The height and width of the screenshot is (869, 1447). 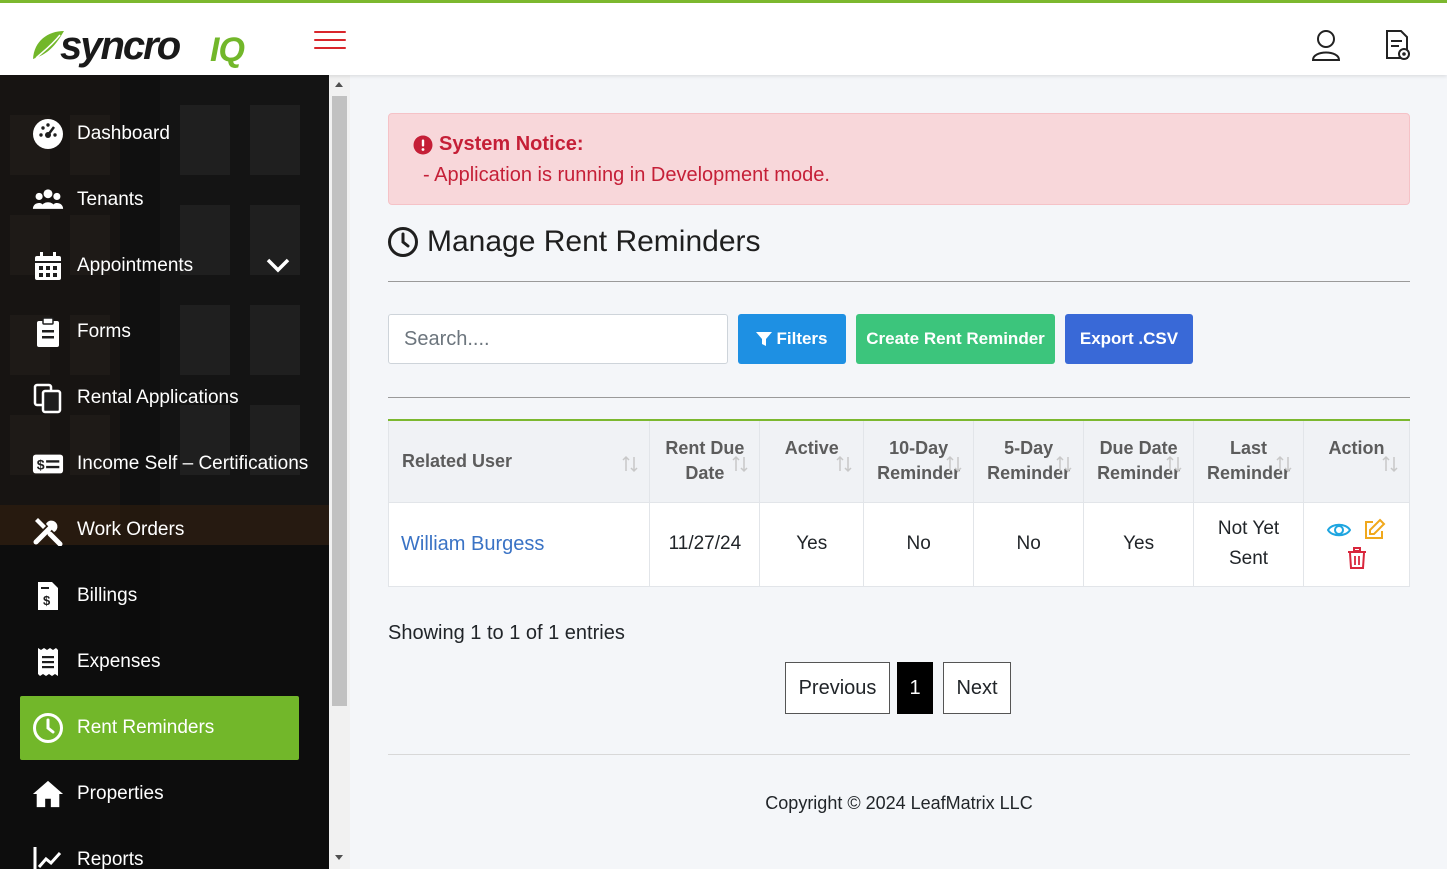 I want to click on copyright-text: Copyright © 2024 LeafMatrix LLC, so click(x=899, y=803).